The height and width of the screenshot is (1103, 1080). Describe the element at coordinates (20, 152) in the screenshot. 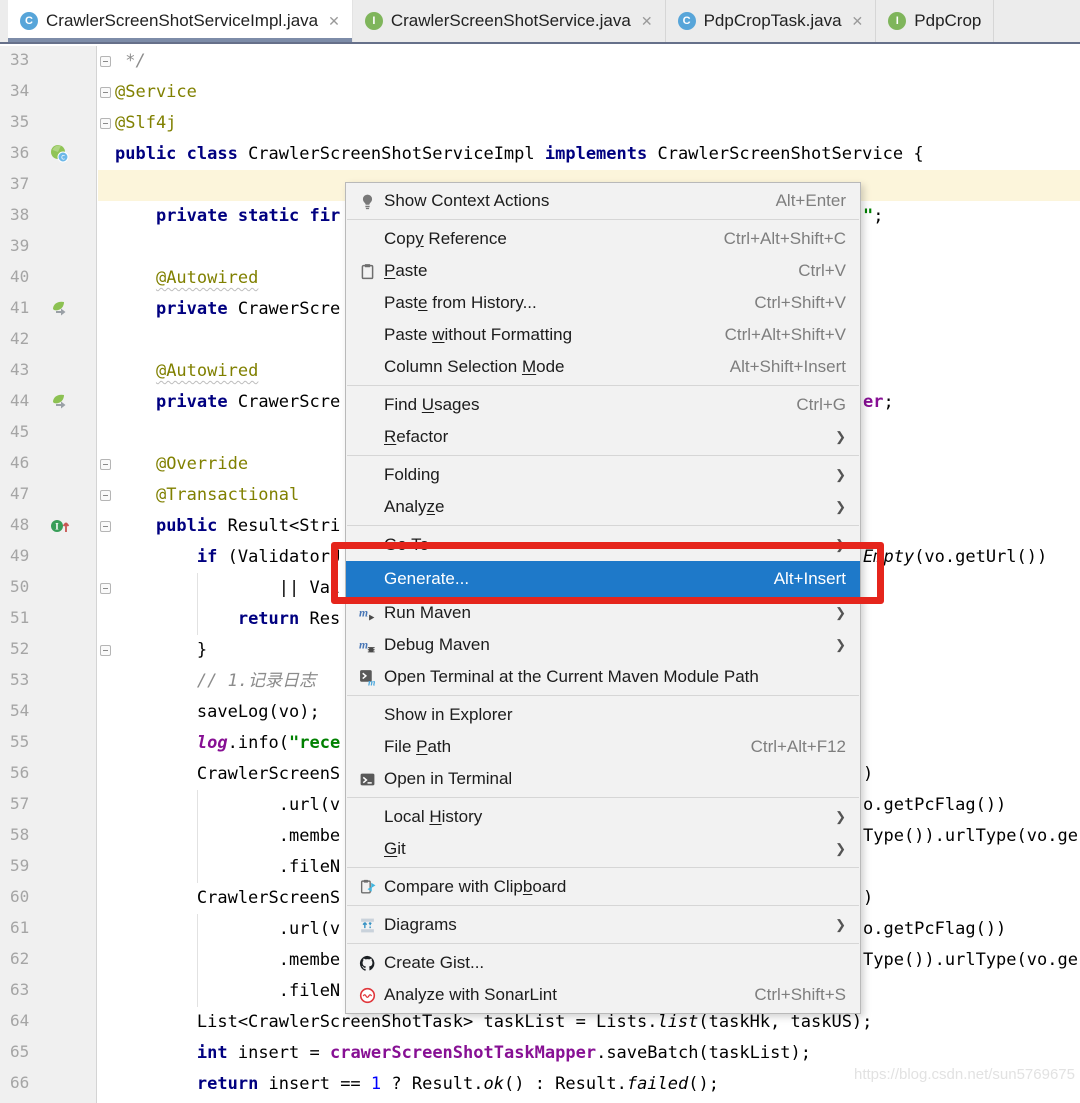

I see `line-number: 36` at that location.